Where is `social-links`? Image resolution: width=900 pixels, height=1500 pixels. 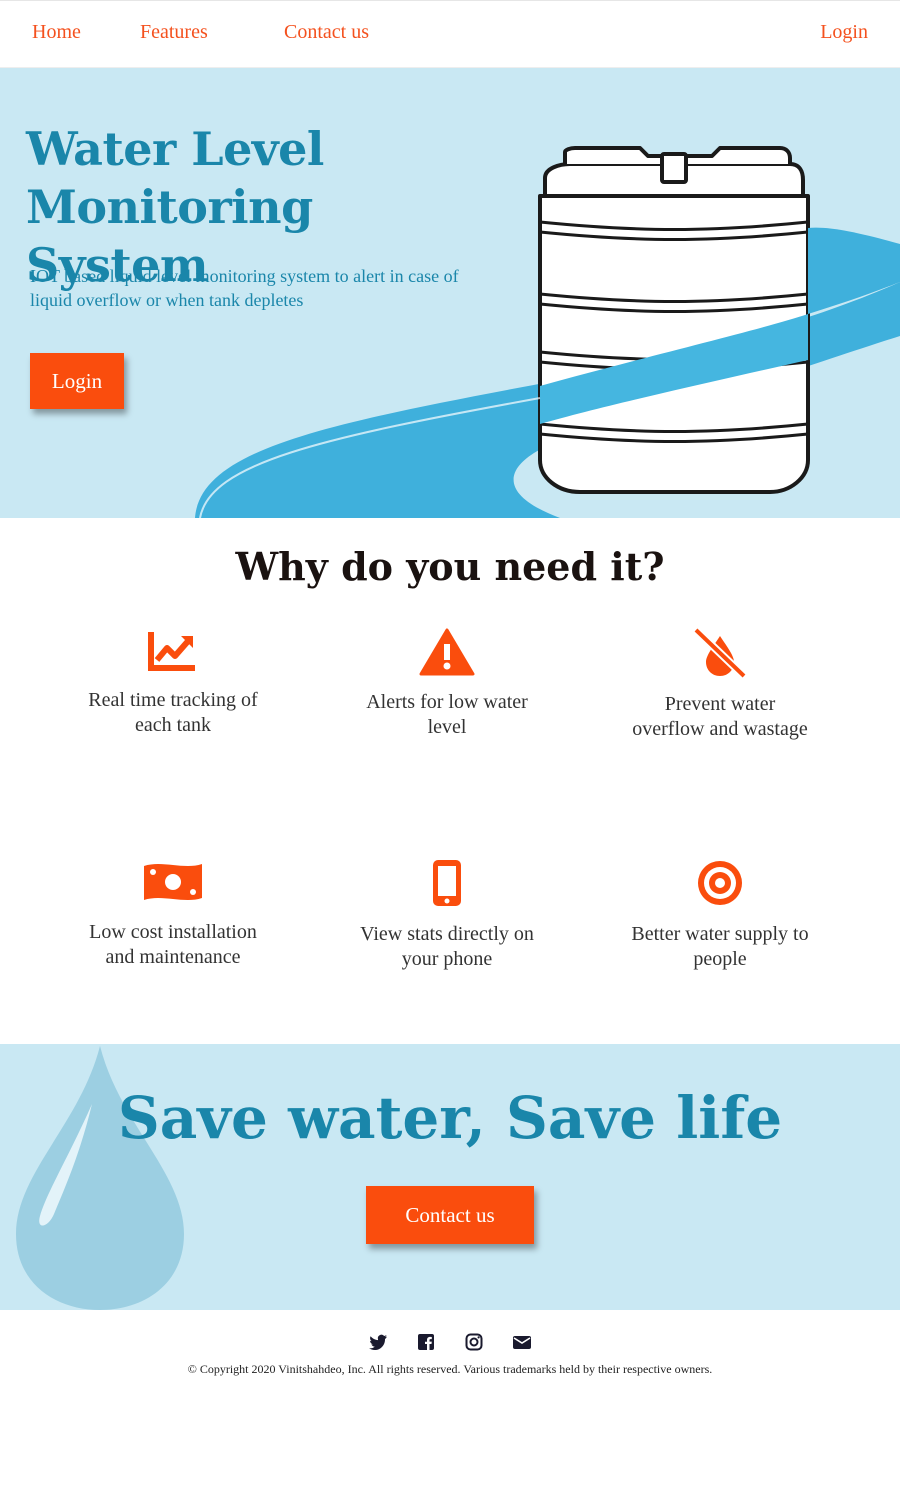 social-links is located at coordinates (450, 1342).